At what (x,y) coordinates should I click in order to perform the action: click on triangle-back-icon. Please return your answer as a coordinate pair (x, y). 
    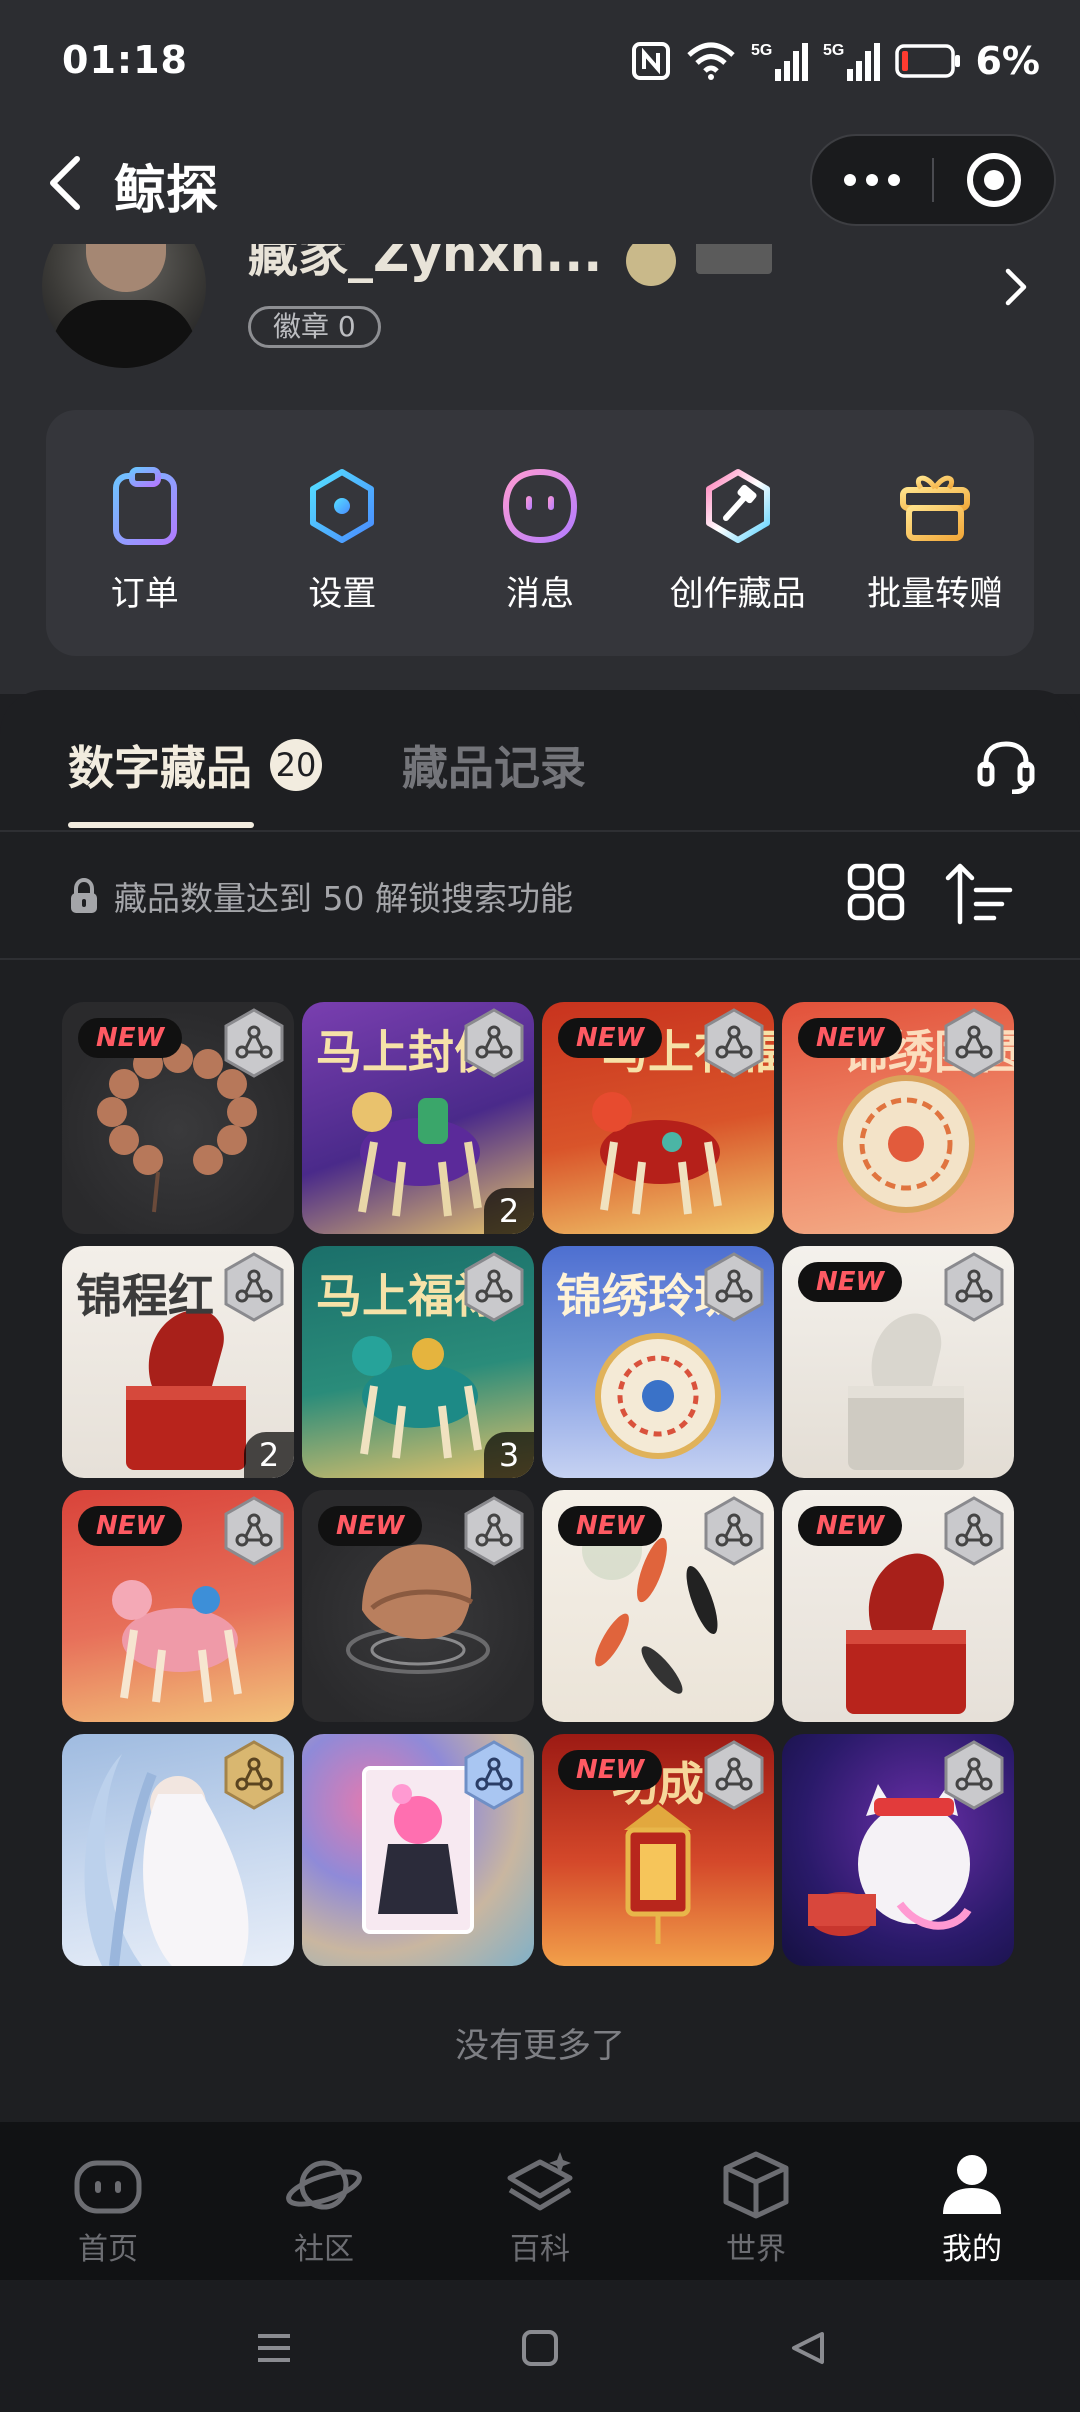
    Looking at the image, I should click on (808, 2348).